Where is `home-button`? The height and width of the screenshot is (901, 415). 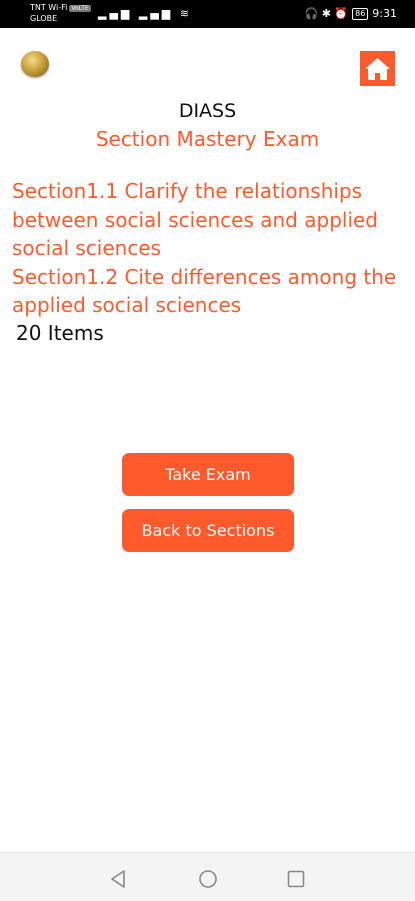
home-button is located at coordinates (377, 68).